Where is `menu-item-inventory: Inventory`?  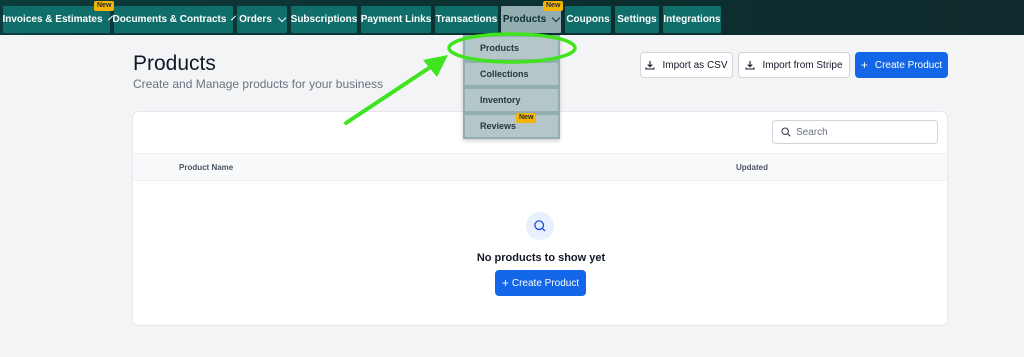 menu-item-inventory: Inventory is located at coordinates (511, 100).